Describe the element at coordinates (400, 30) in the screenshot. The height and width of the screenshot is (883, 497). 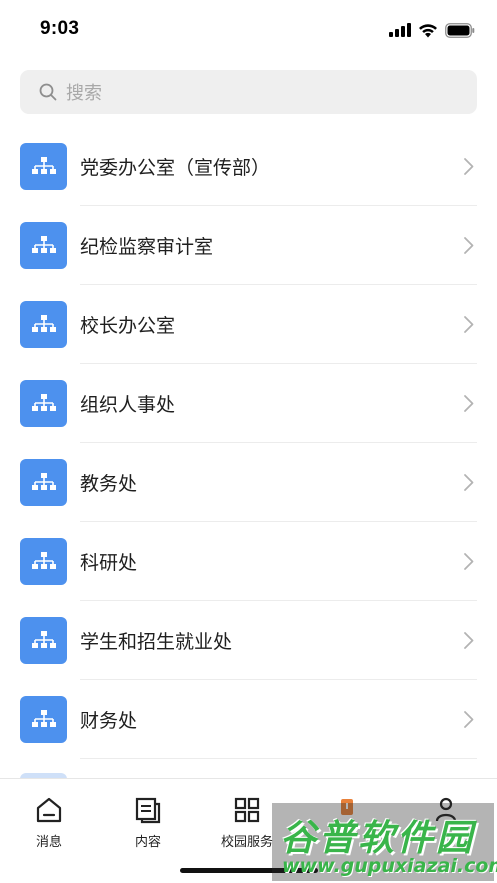
I see `cellular-signal-icon` at that location.